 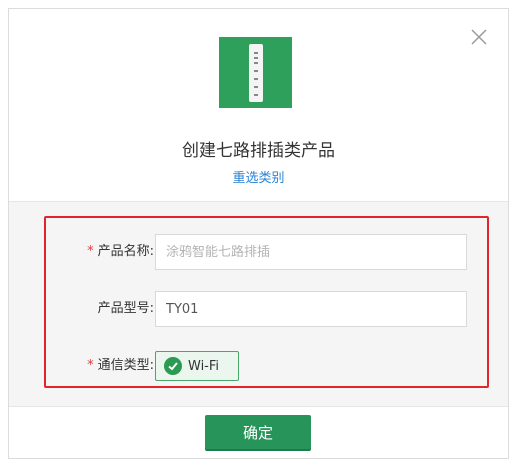 I want to click on product-name-label: * 产品名称:, so click(x=120, y=251).